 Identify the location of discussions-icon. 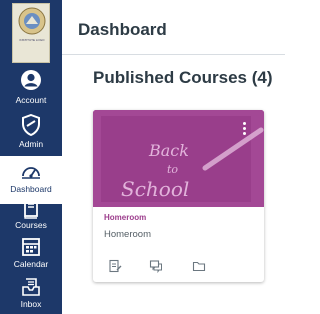
(156, 266).